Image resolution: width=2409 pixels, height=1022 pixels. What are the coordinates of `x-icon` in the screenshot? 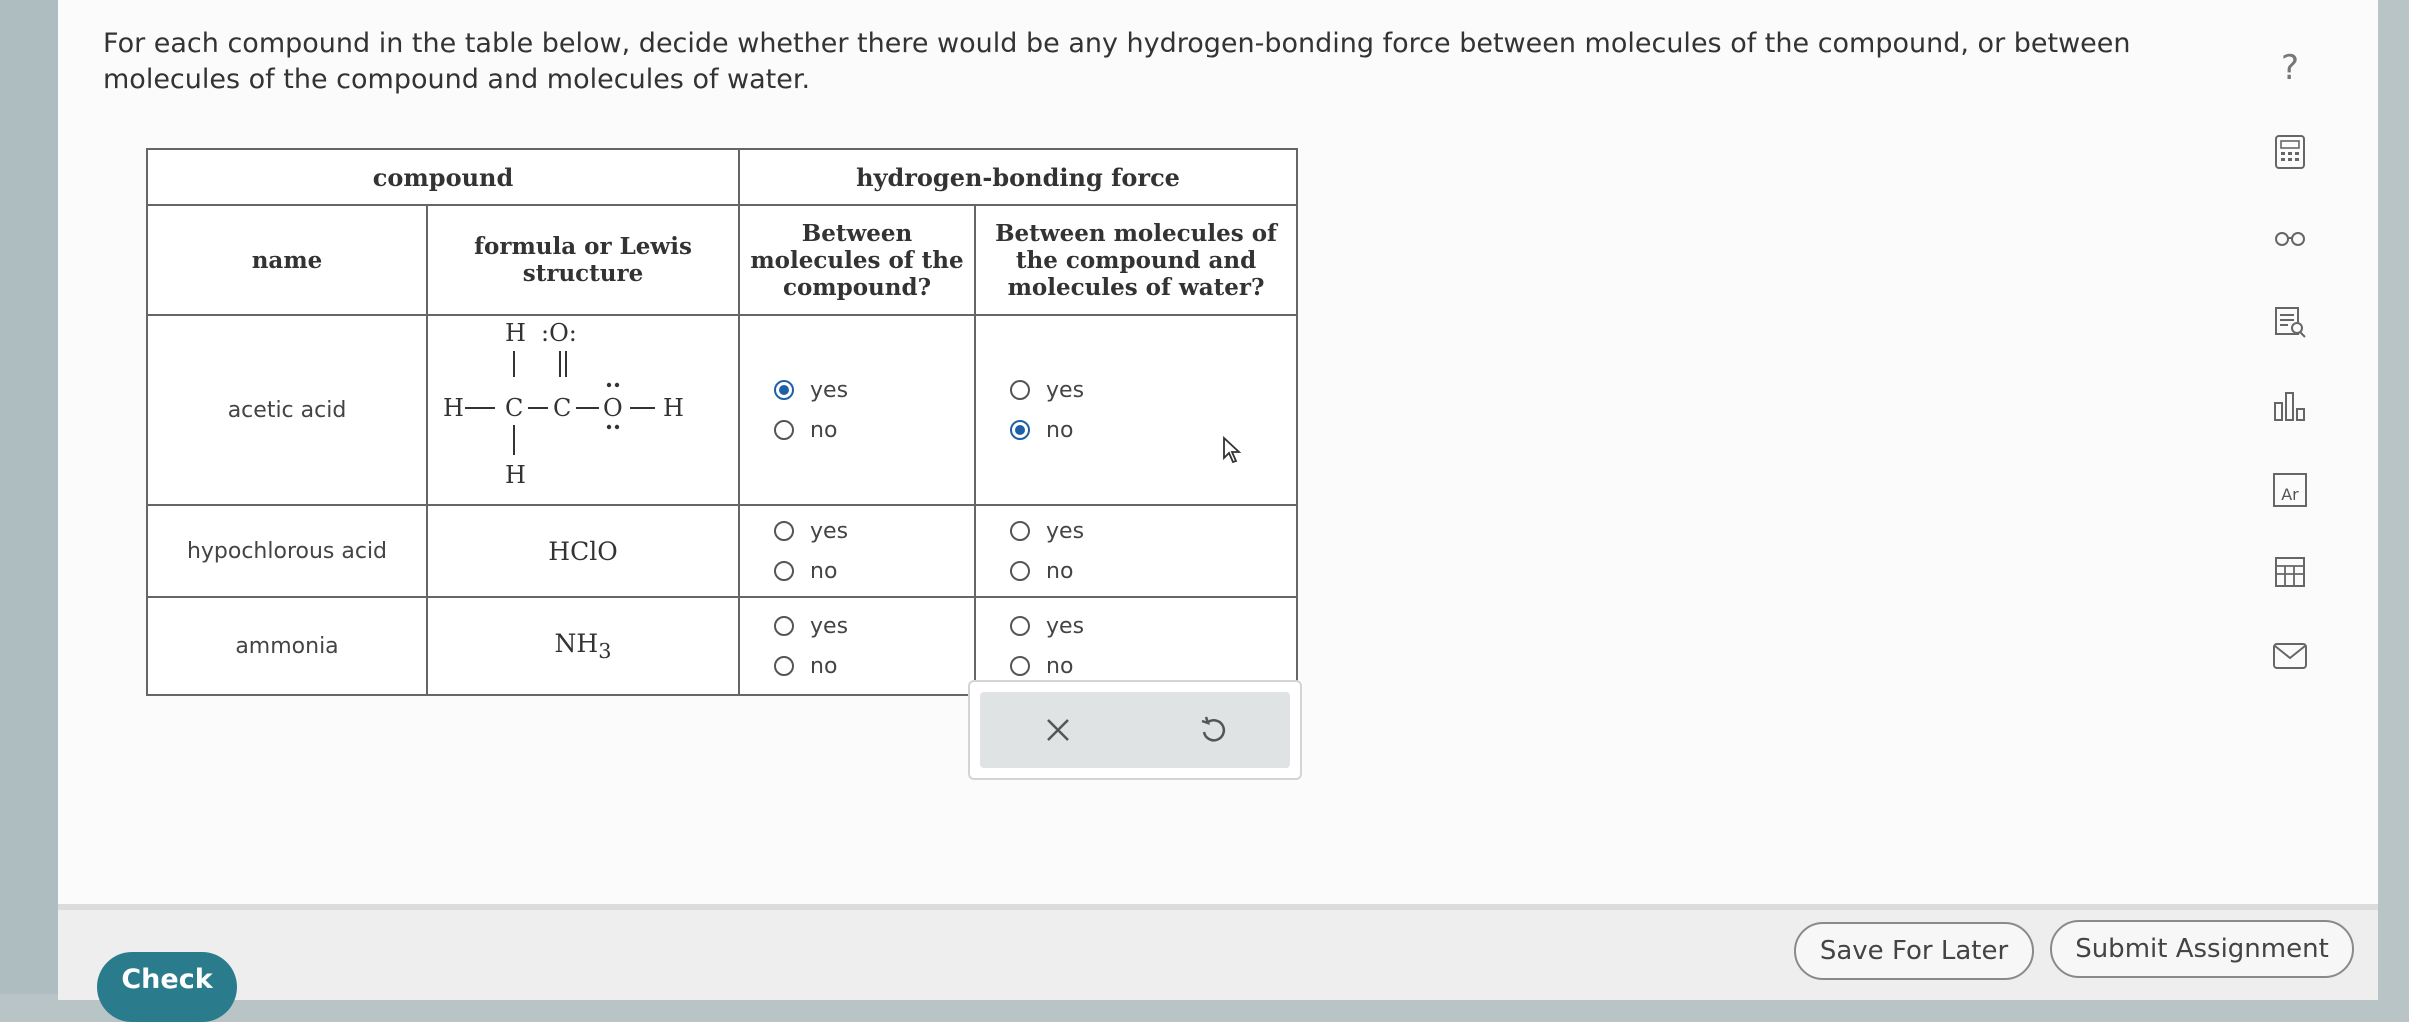 It's located at (1057, 730).